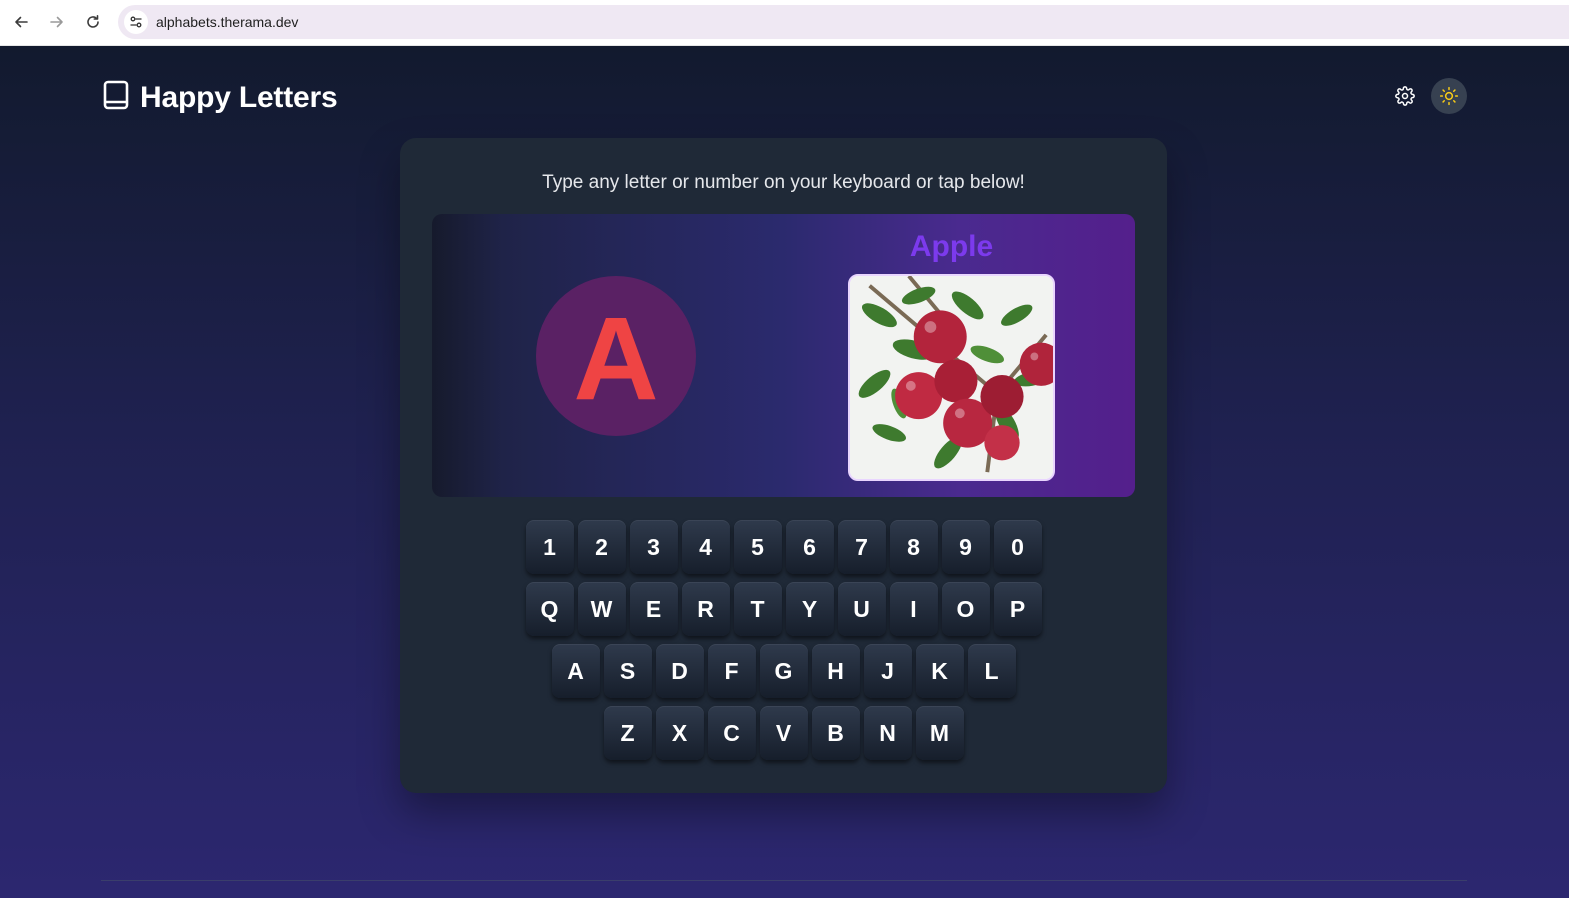 The height and width of the screenshot is (898, 1569). What do you see at coordinates (653, 609) in the screenshot?
I see `key-e: E` at bounding box center [653, 609].